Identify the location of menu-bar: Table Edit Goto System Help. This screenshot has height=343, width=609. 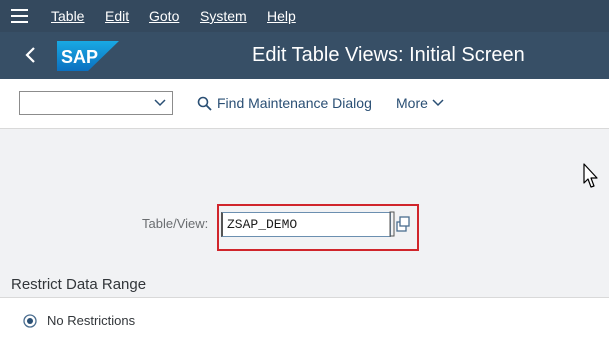
(304, 16).